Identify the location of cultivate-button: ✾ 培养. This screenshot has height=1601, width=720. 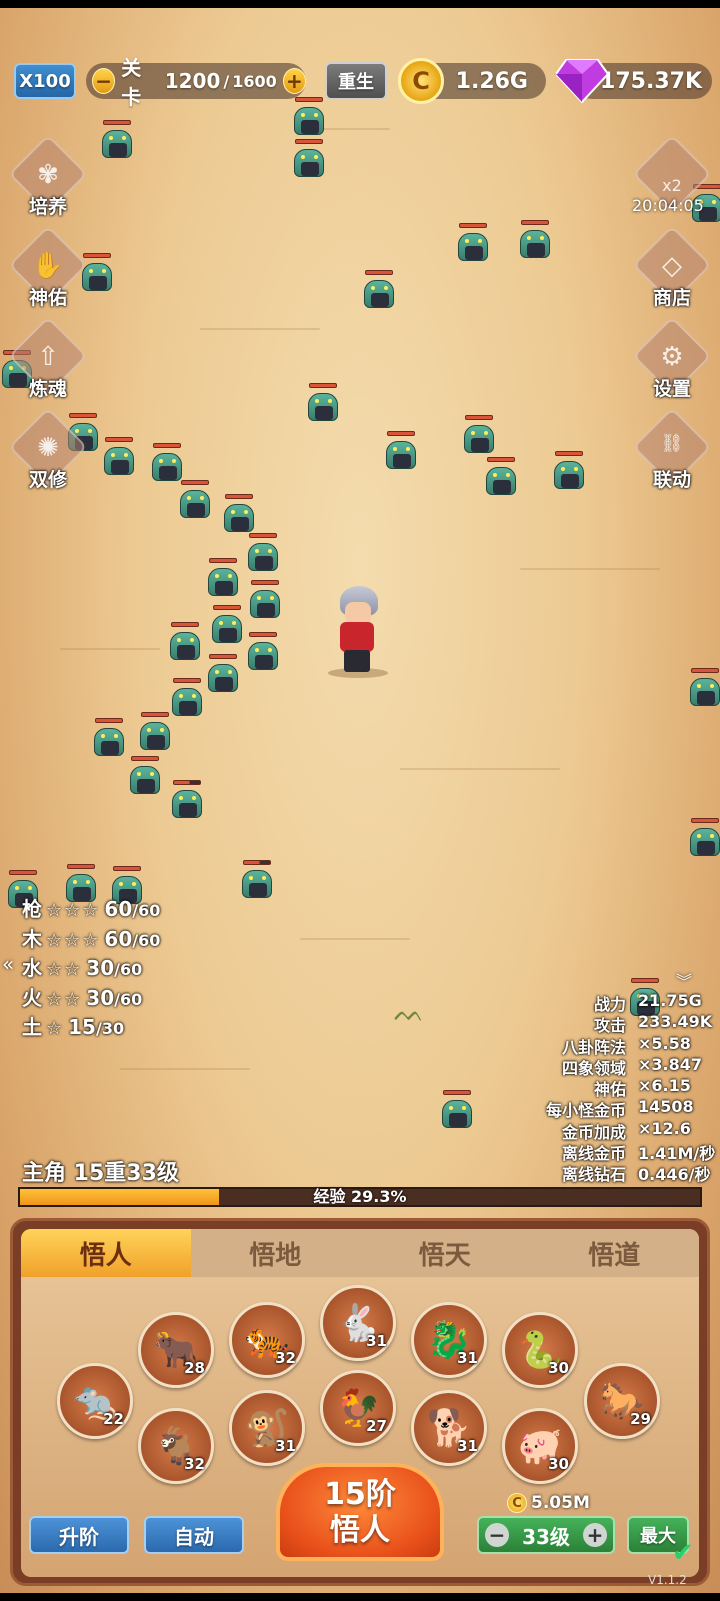
(48, 180).